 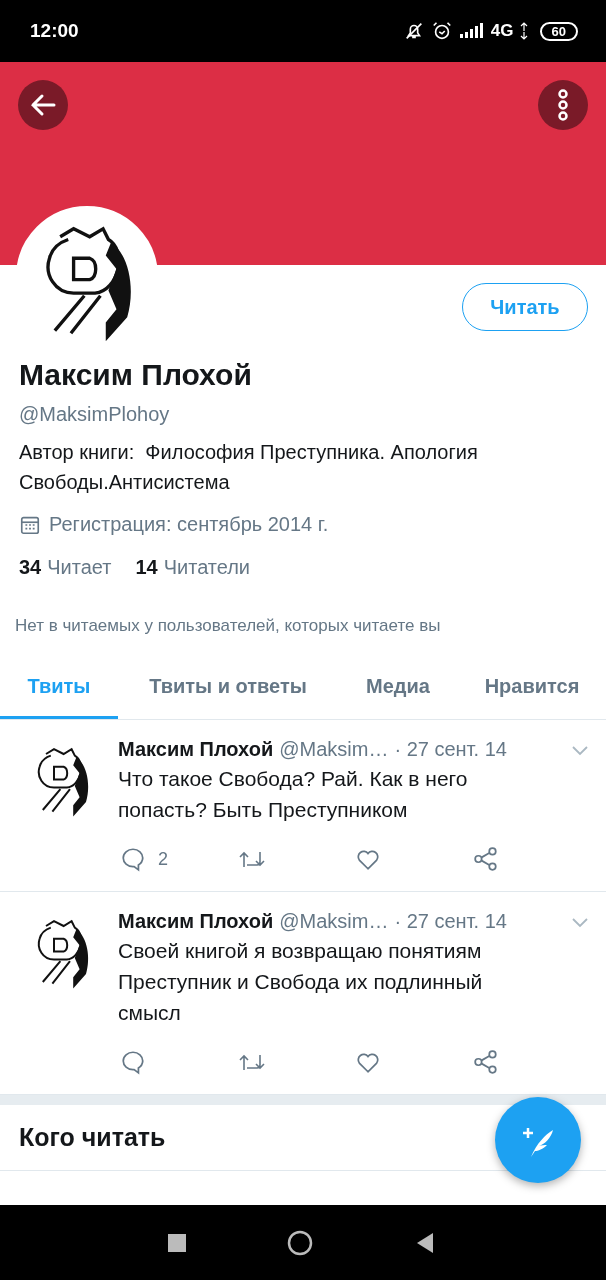 I want to click on tweet-text: Что такое Свобода? Рай. Как в него попасть? Быть Преступником, so click(x=293, y=794).